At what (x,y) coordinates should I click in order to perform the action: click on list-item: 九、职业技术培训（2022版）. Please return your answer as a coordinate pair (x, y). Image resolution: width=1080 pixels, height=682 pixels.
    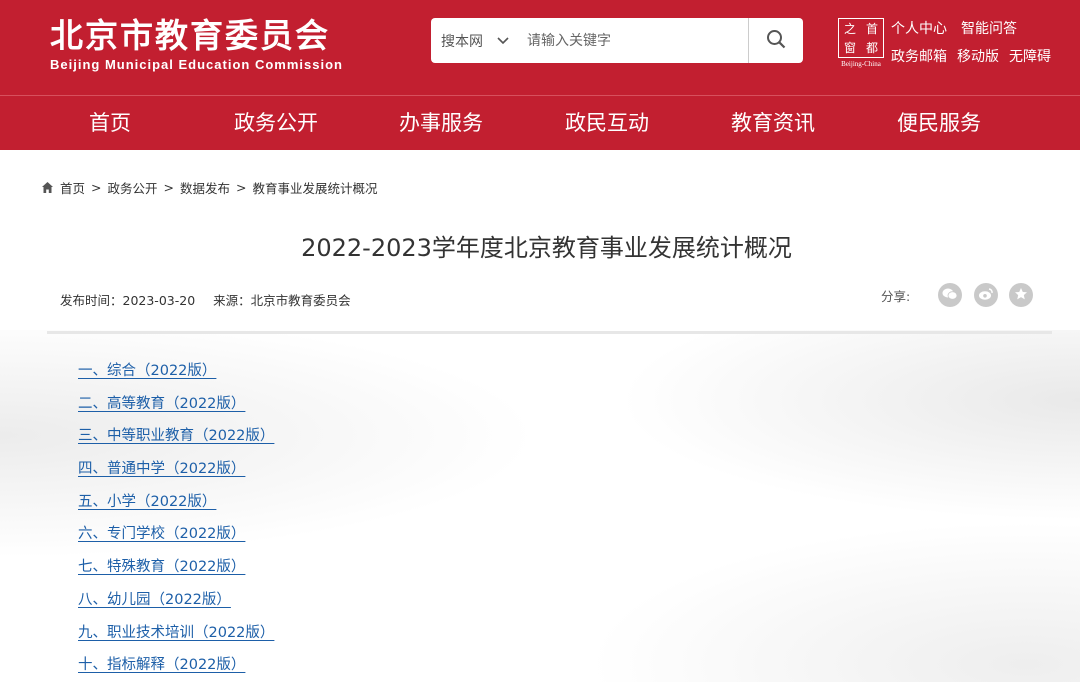
    Looking at the image, I should click on (176, 636).